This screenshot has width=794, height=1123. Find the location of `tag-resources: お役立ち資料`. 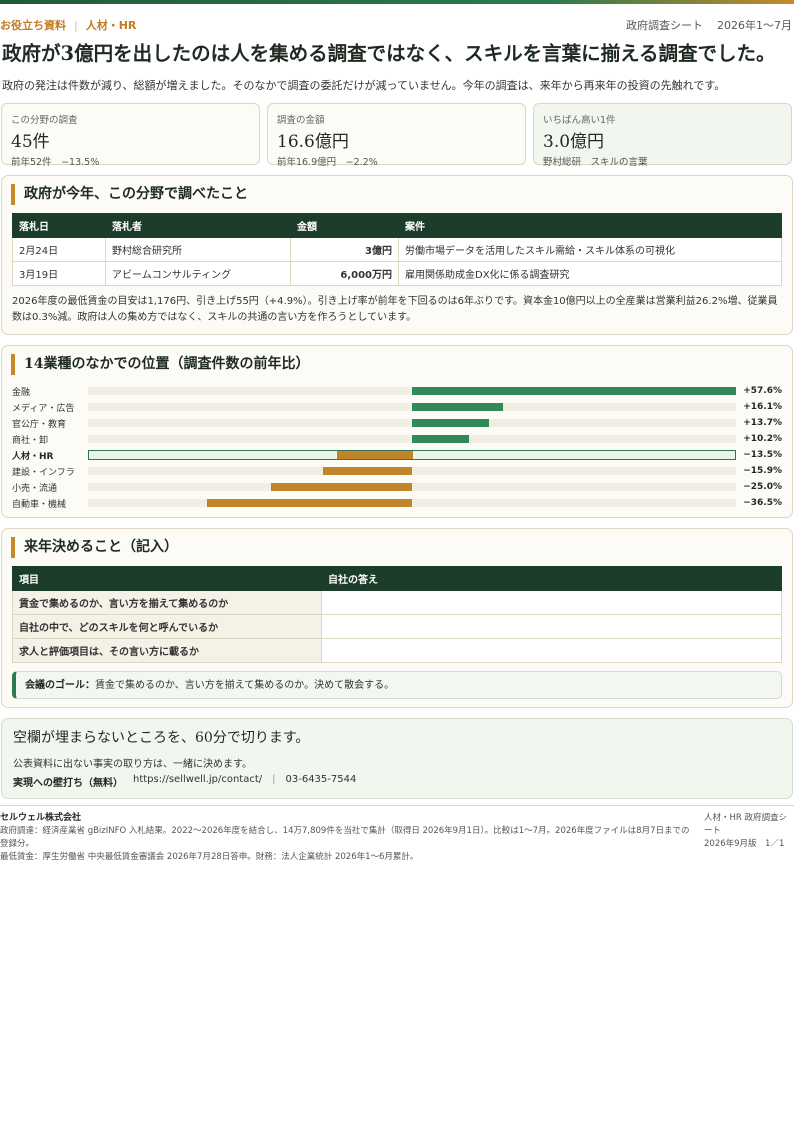

tag-resources: お役立ち資料 is located at coordinates (33, 25).